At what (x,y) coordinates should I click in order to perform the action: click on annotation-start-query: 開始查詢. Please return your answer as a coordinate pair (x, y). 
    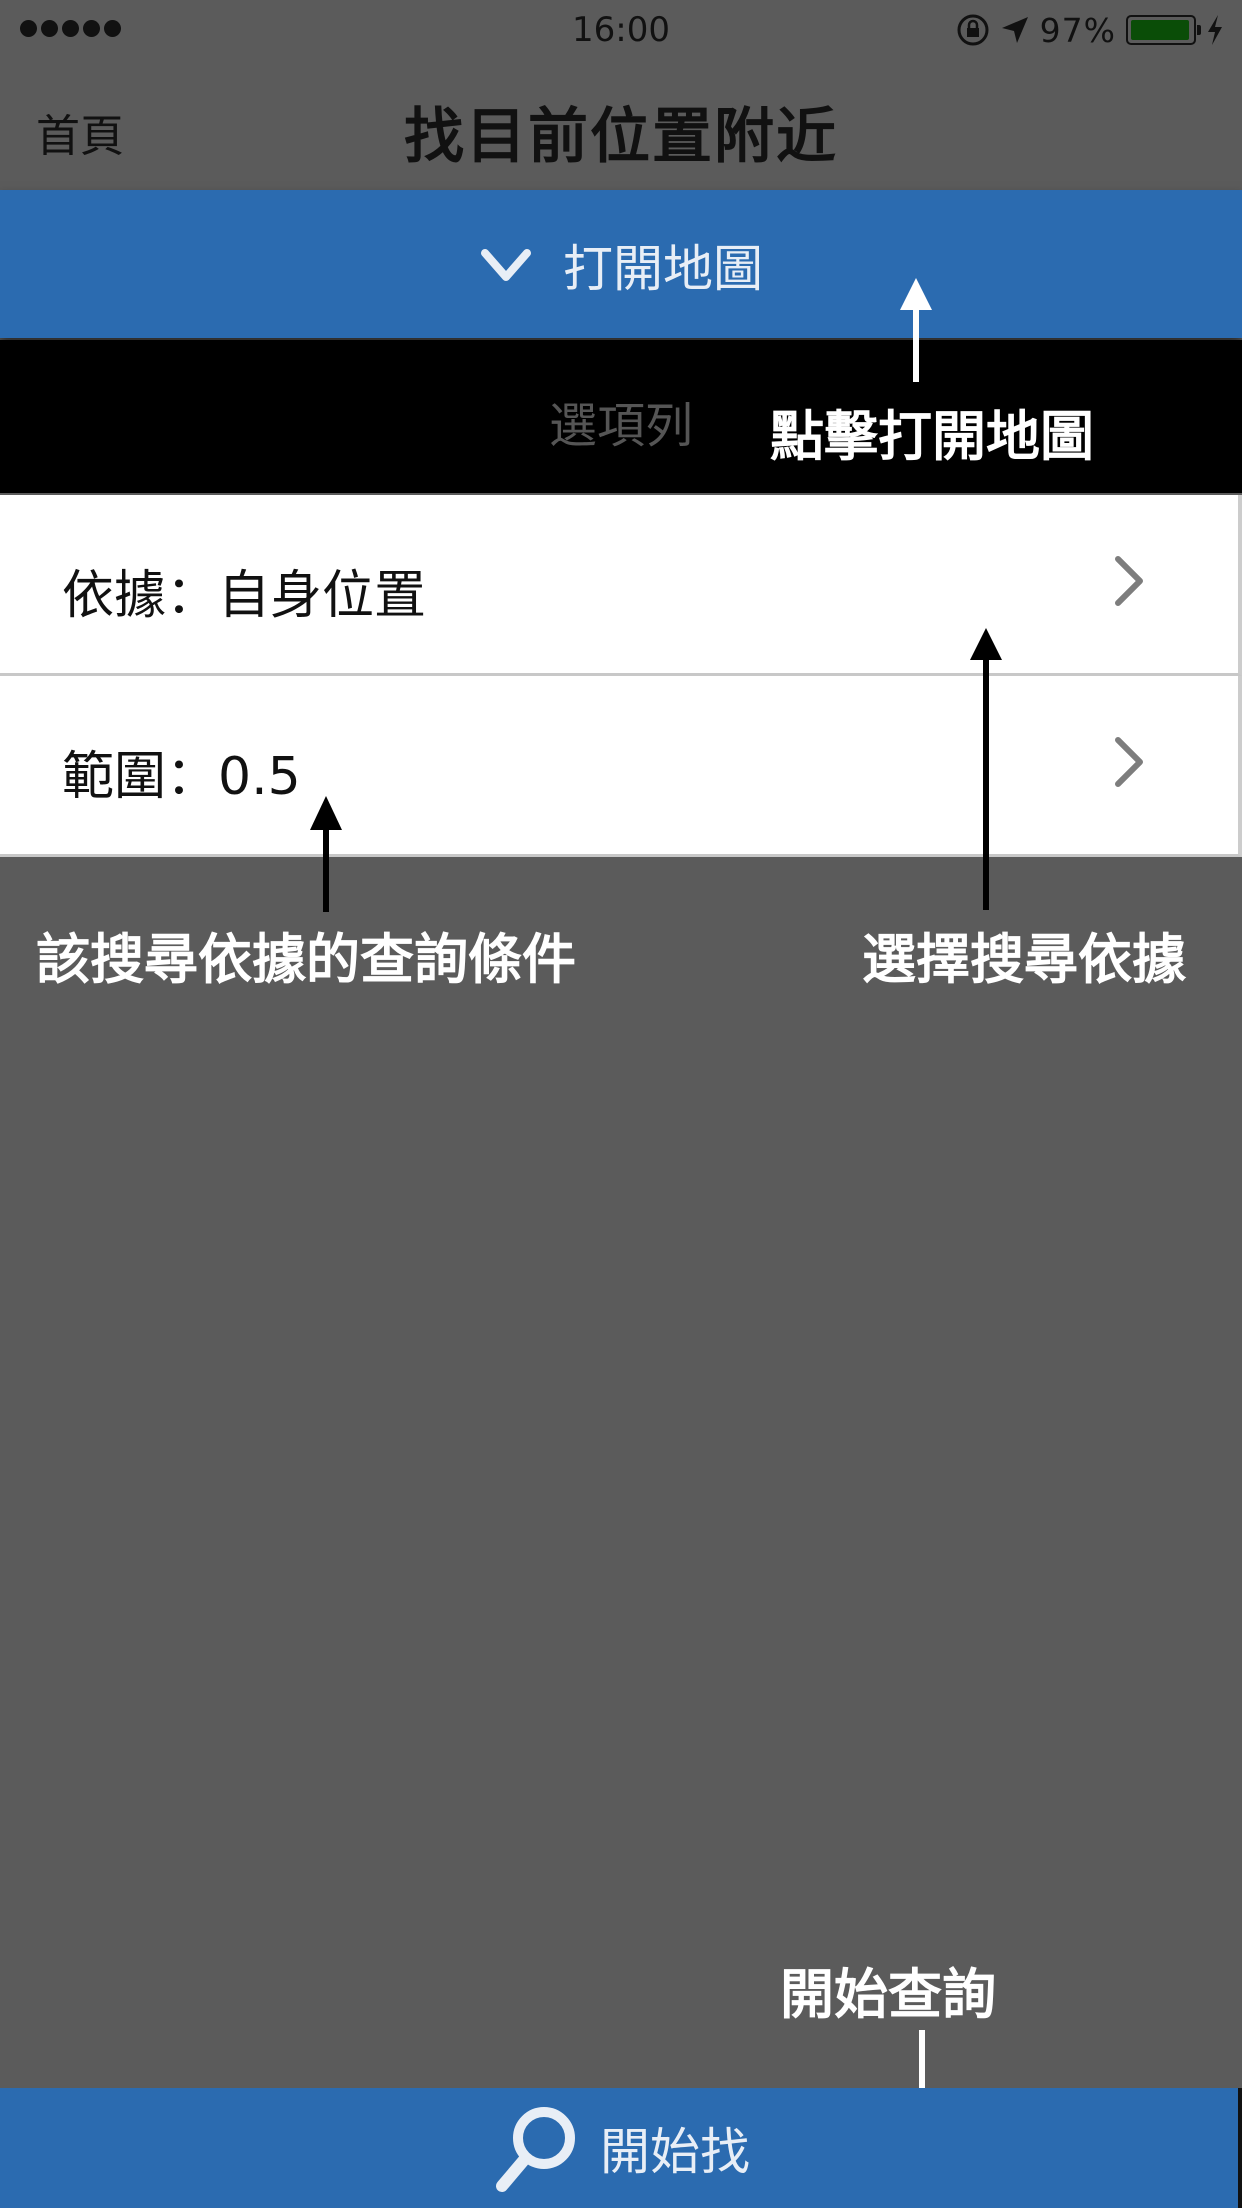
    Looking at the image, I should click on (888, 1994).